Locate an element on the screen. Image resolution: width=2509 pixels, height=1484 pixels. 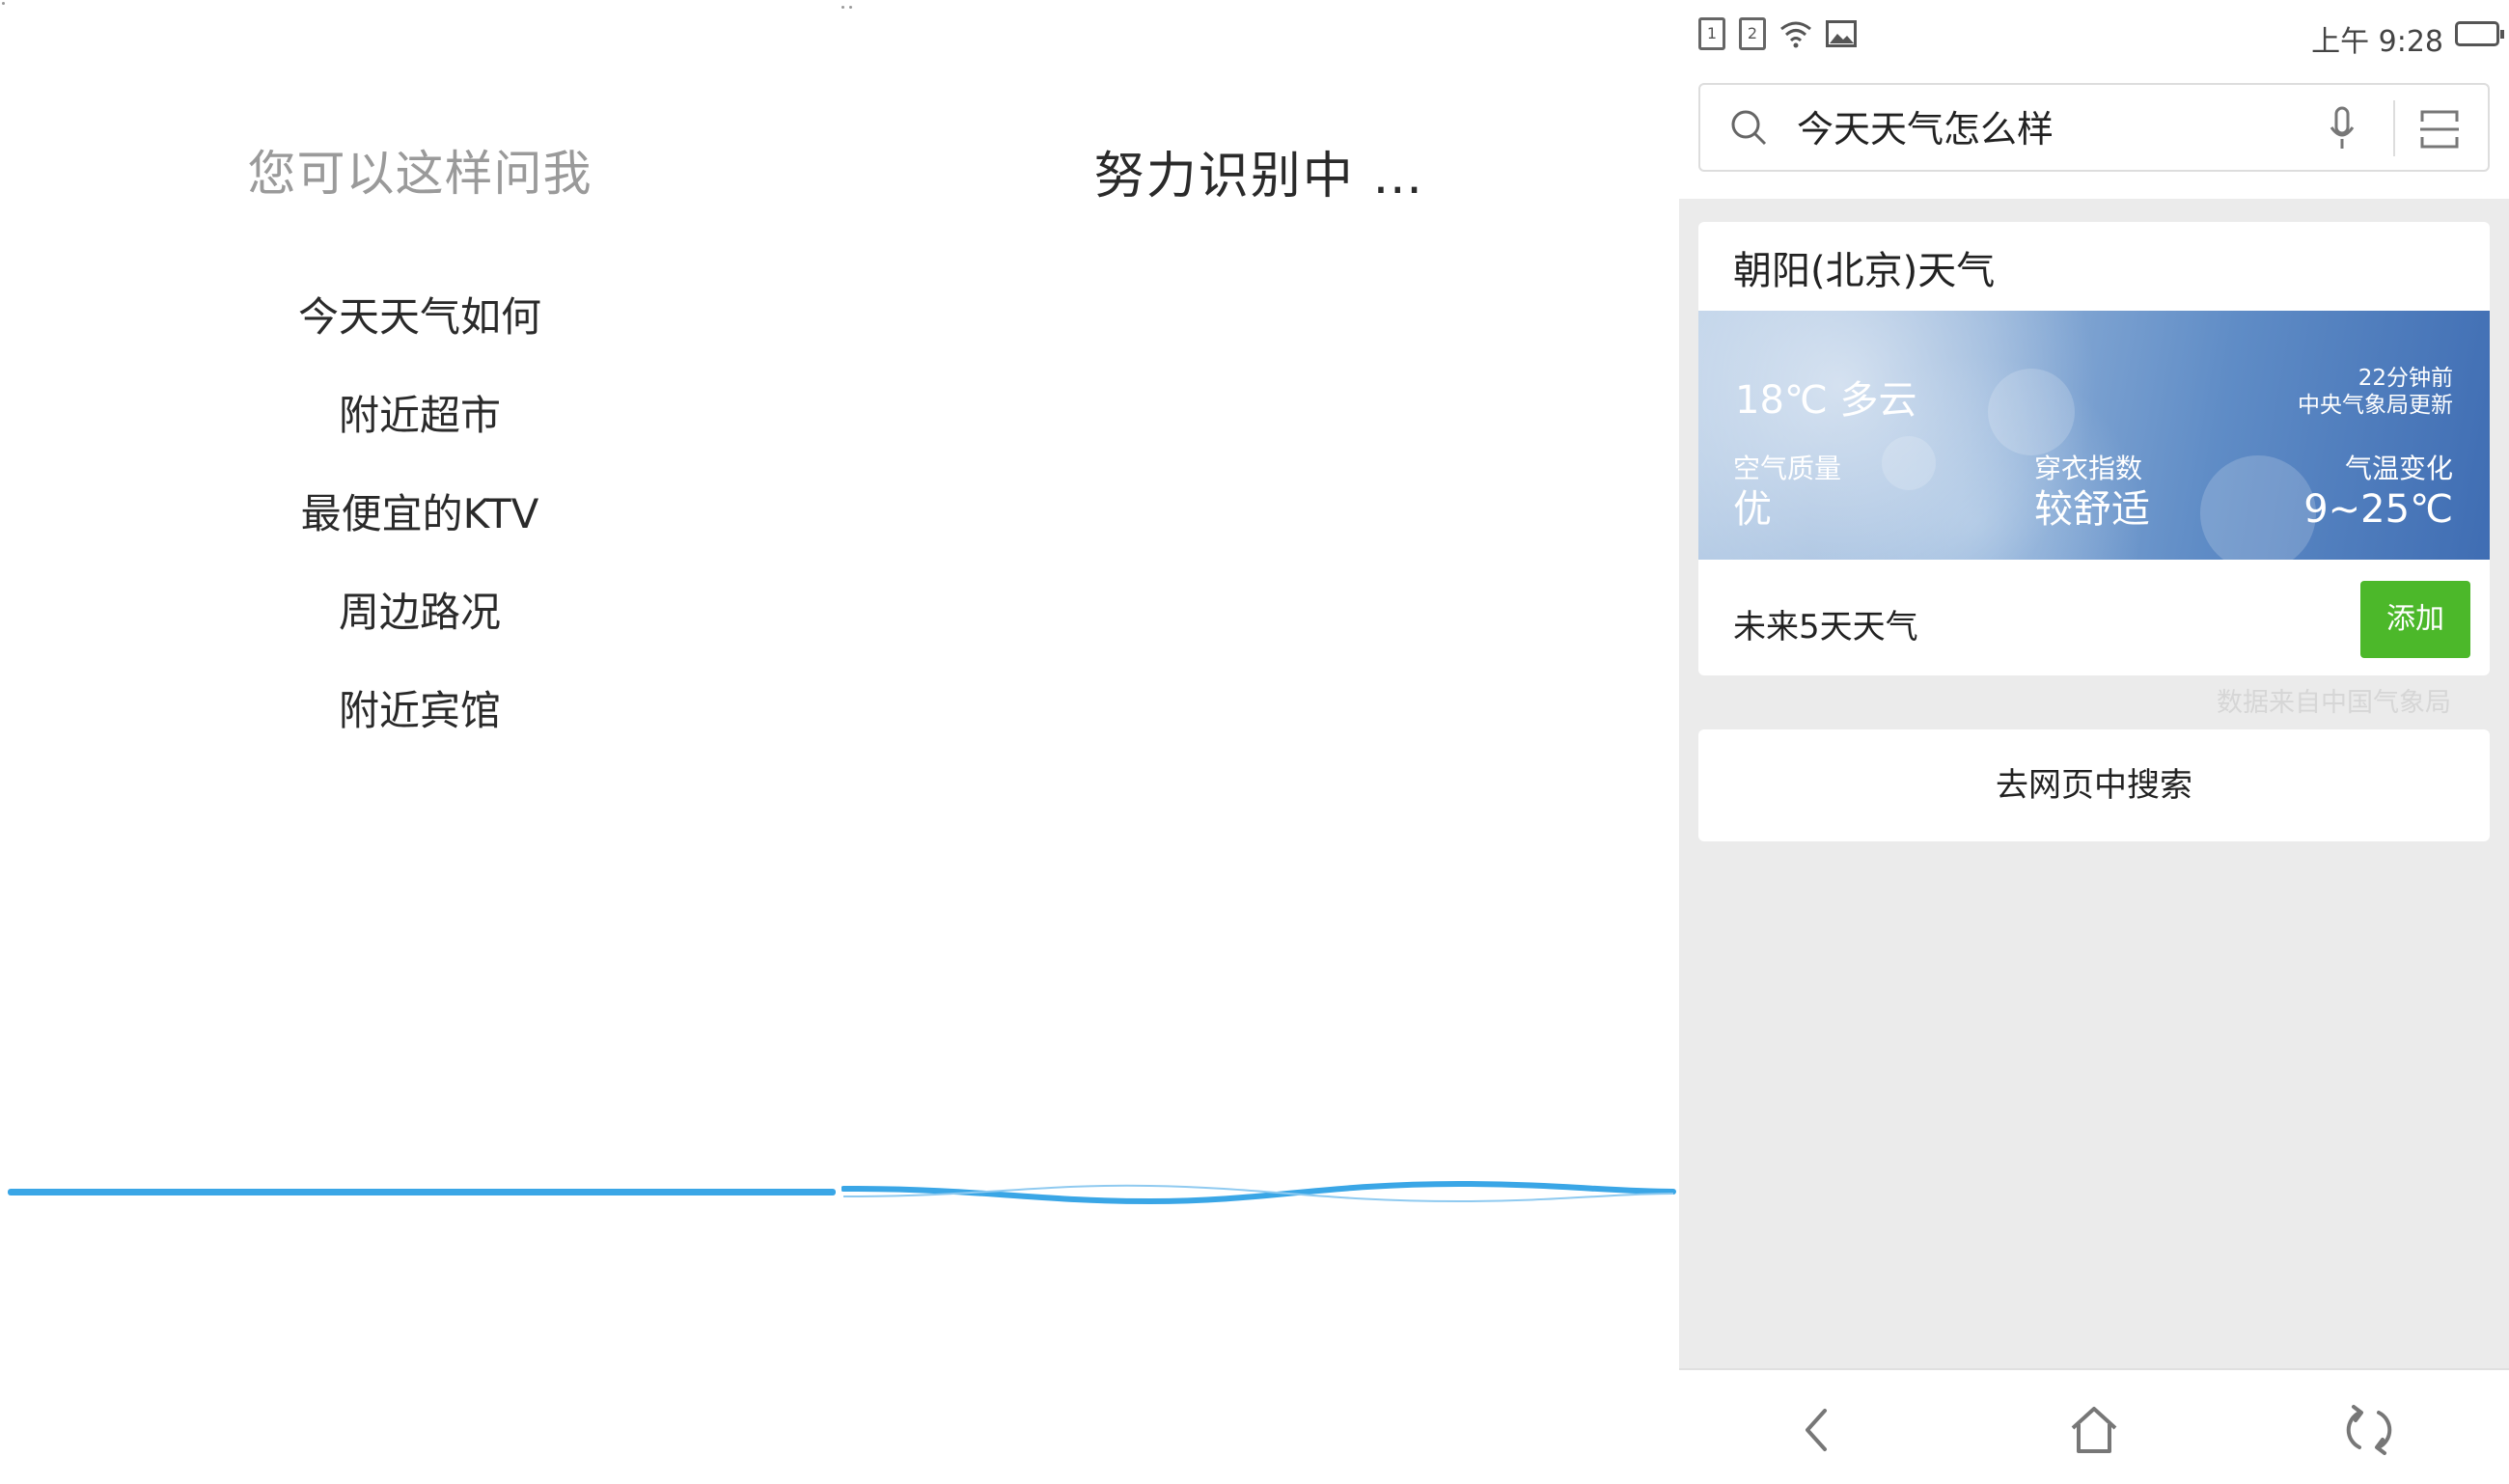
weather-current: 18℃ 多云 is located at coordinates (1826, 400).